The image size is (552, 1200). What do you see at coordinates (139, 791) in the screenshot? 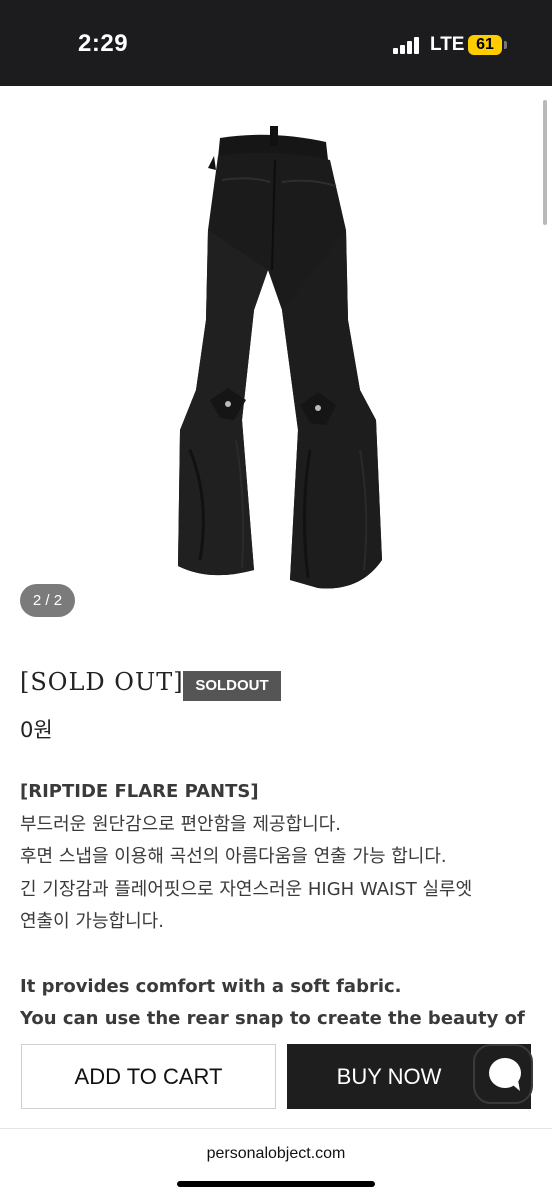
I see `description-product-name: [RIPTIDE FLARE PANTS]` at bounding box center [139, 791].